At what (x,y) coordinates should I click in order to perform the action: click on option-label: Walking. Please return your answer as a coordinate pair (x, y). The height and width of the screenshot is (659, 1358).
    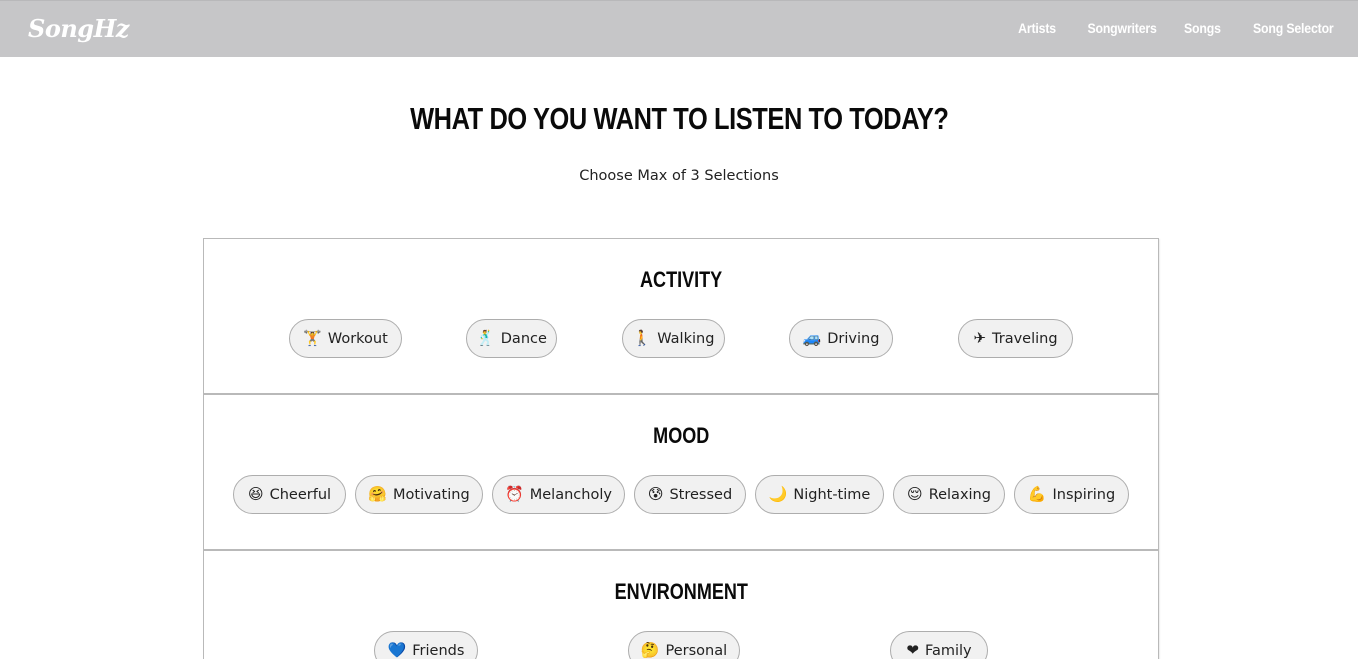
    Looking at the image, I should click on (686, 338).